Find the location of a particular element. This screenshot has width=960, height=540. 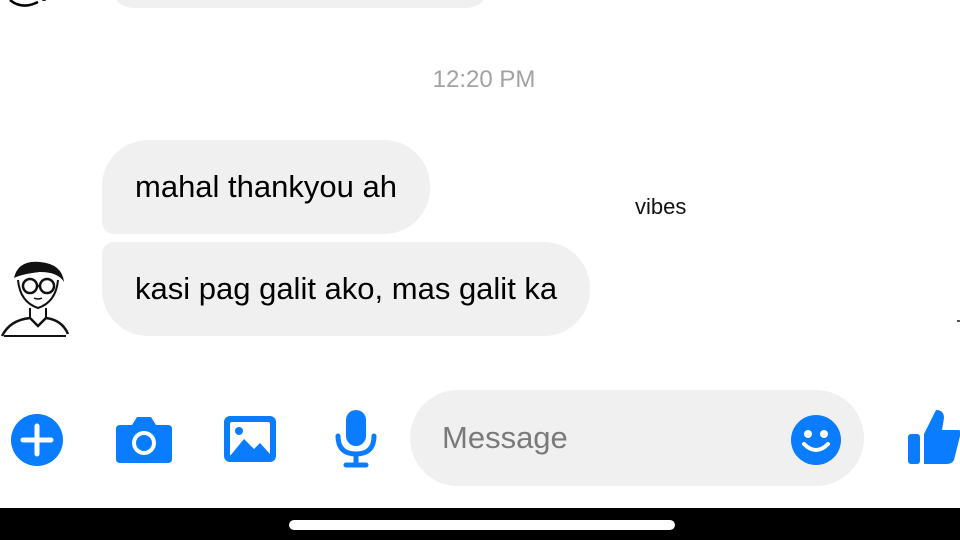

image-icon is located at coordinates (250, 439).